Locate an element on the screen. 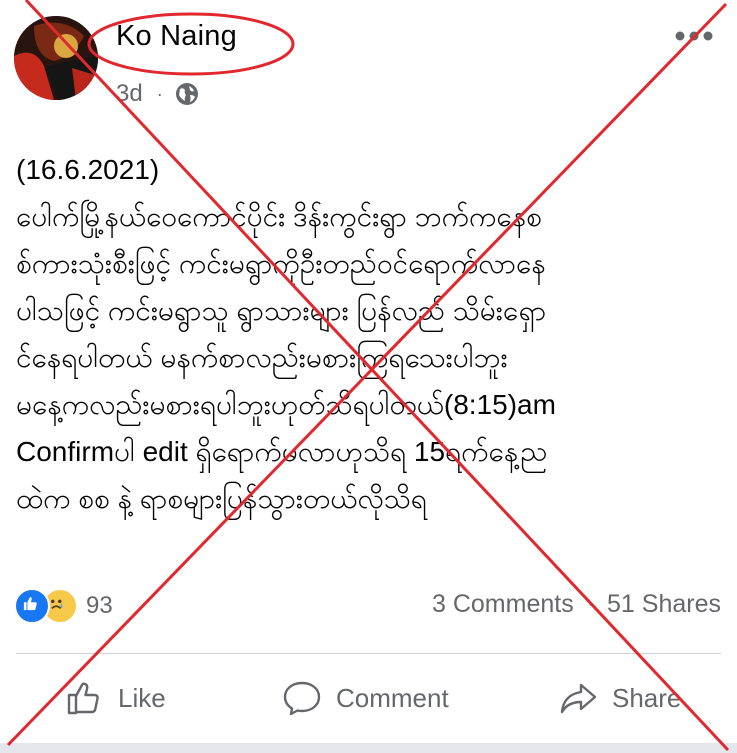 The width and height of the screenshot is (737, 753). post-time: 3d is located at coordinates (129, 94).